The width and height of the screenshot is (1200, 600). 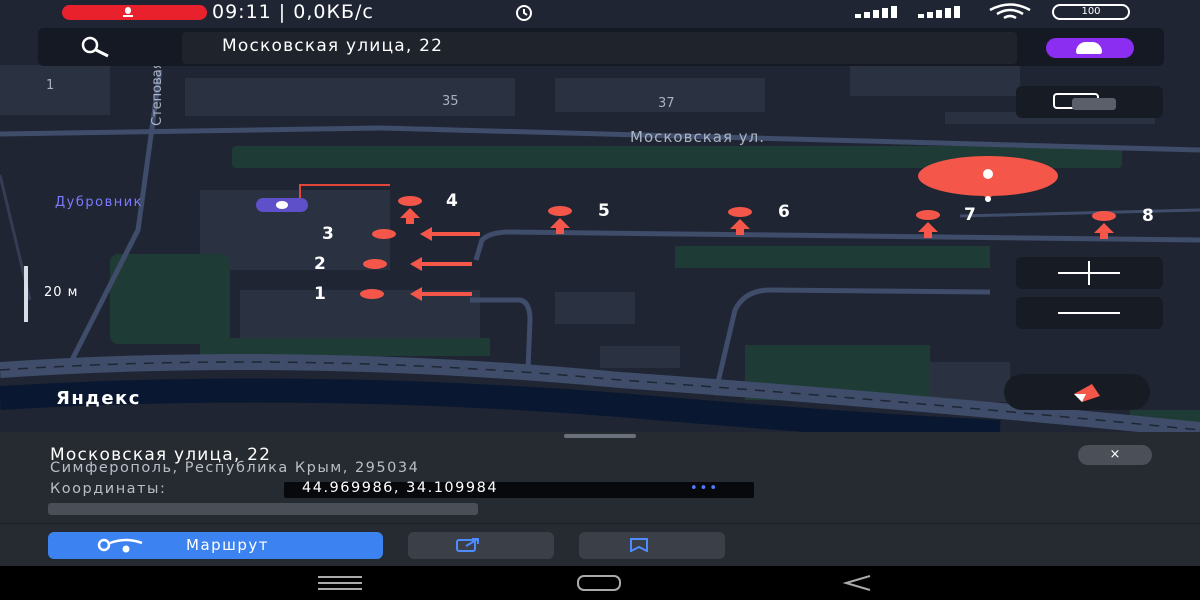 I want to click on yandex-logo: Яндекс, so click(x=98, y=398).